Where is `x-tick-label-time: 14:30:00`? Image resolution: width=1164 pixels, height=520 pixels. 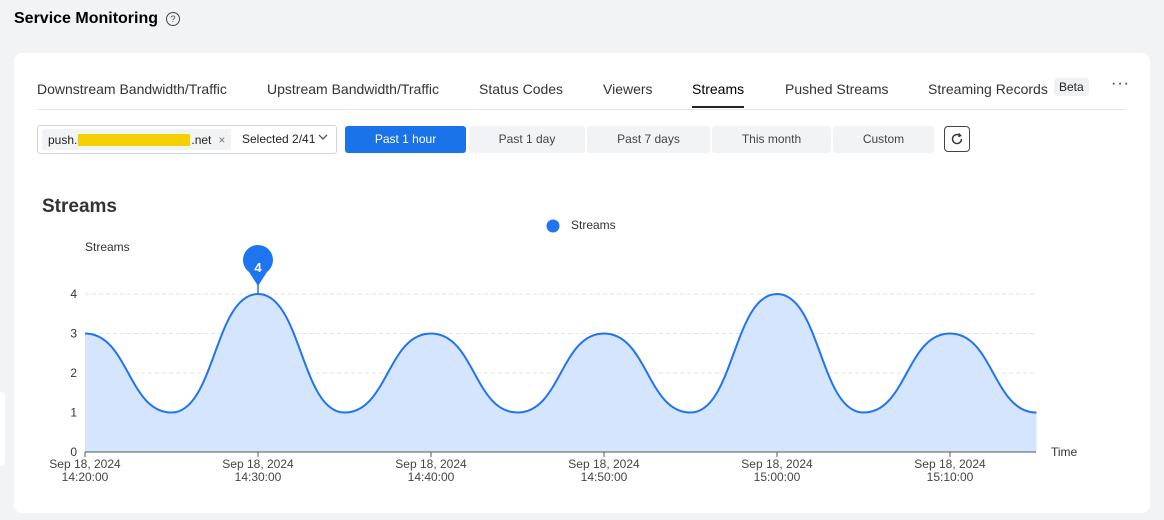
x-tick-label-time: 14:30:00 is located at coordinates (258, 477).